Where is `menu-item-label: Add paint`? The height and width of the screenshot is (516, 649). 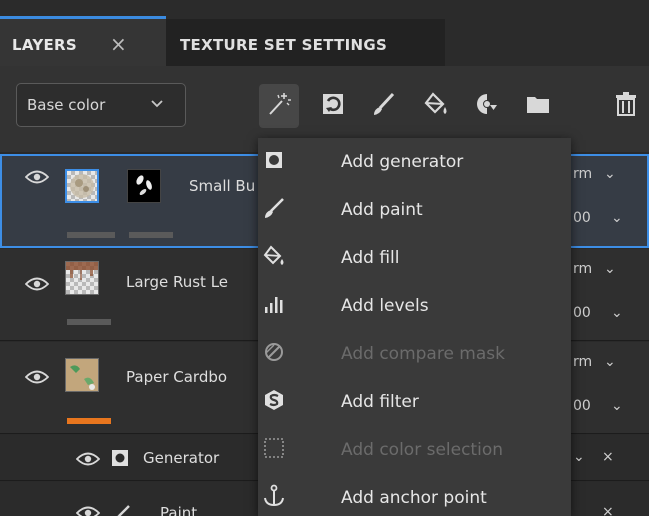 menu-item-label: Add paint is located at coordinates (382, 210).